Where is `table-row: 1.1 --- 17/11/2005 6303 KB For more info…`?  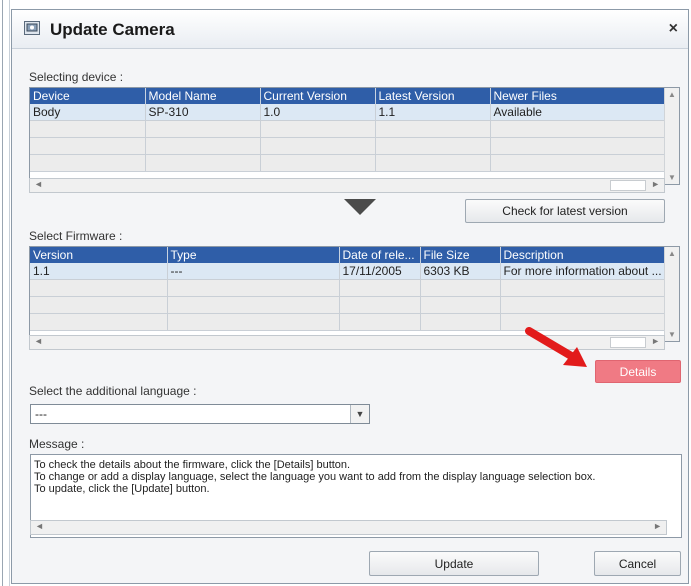 table-row: 1.1 --- 17/11/2005 6303 KB For more info… is located at coordinates (348, 271).